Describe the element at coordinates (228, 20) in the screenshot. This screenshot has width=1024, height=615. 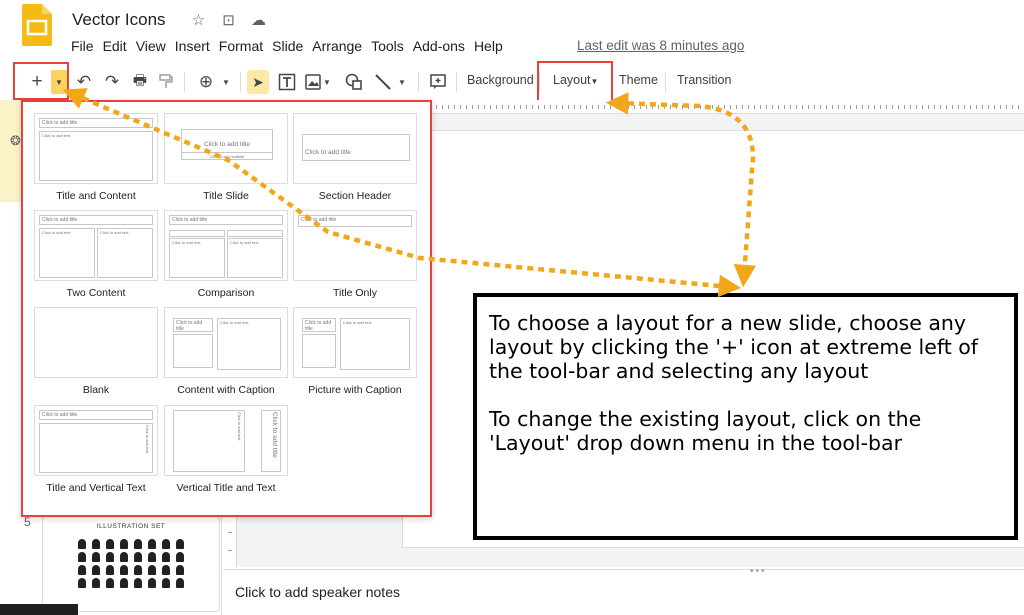
I see `move-to-folder-icon: ⊡` at that location.